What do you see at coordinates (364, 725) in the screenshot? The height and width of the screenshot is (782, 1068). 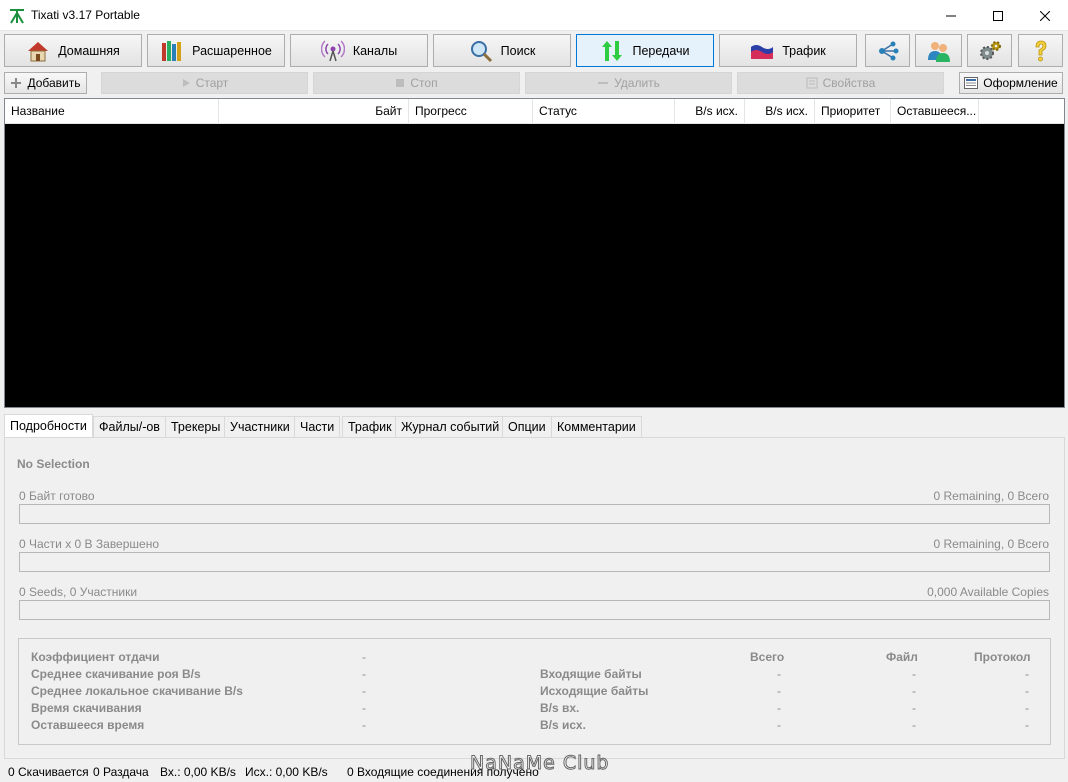 I see `stat-value-time-left: -` at bounding box center [364, 725].